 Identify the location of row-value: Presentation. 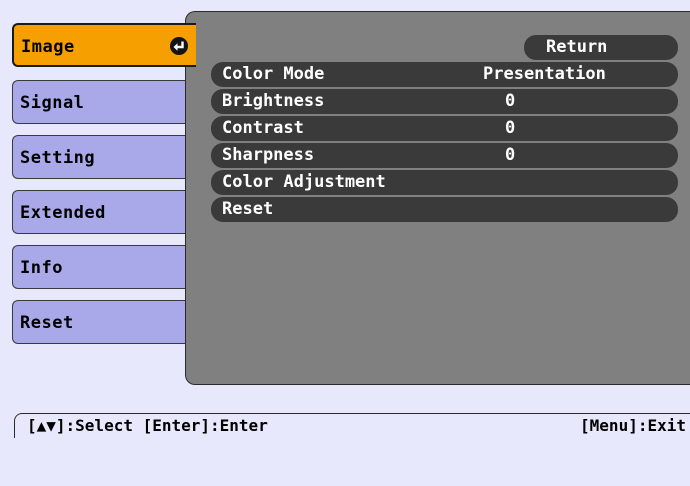
(544, 74).